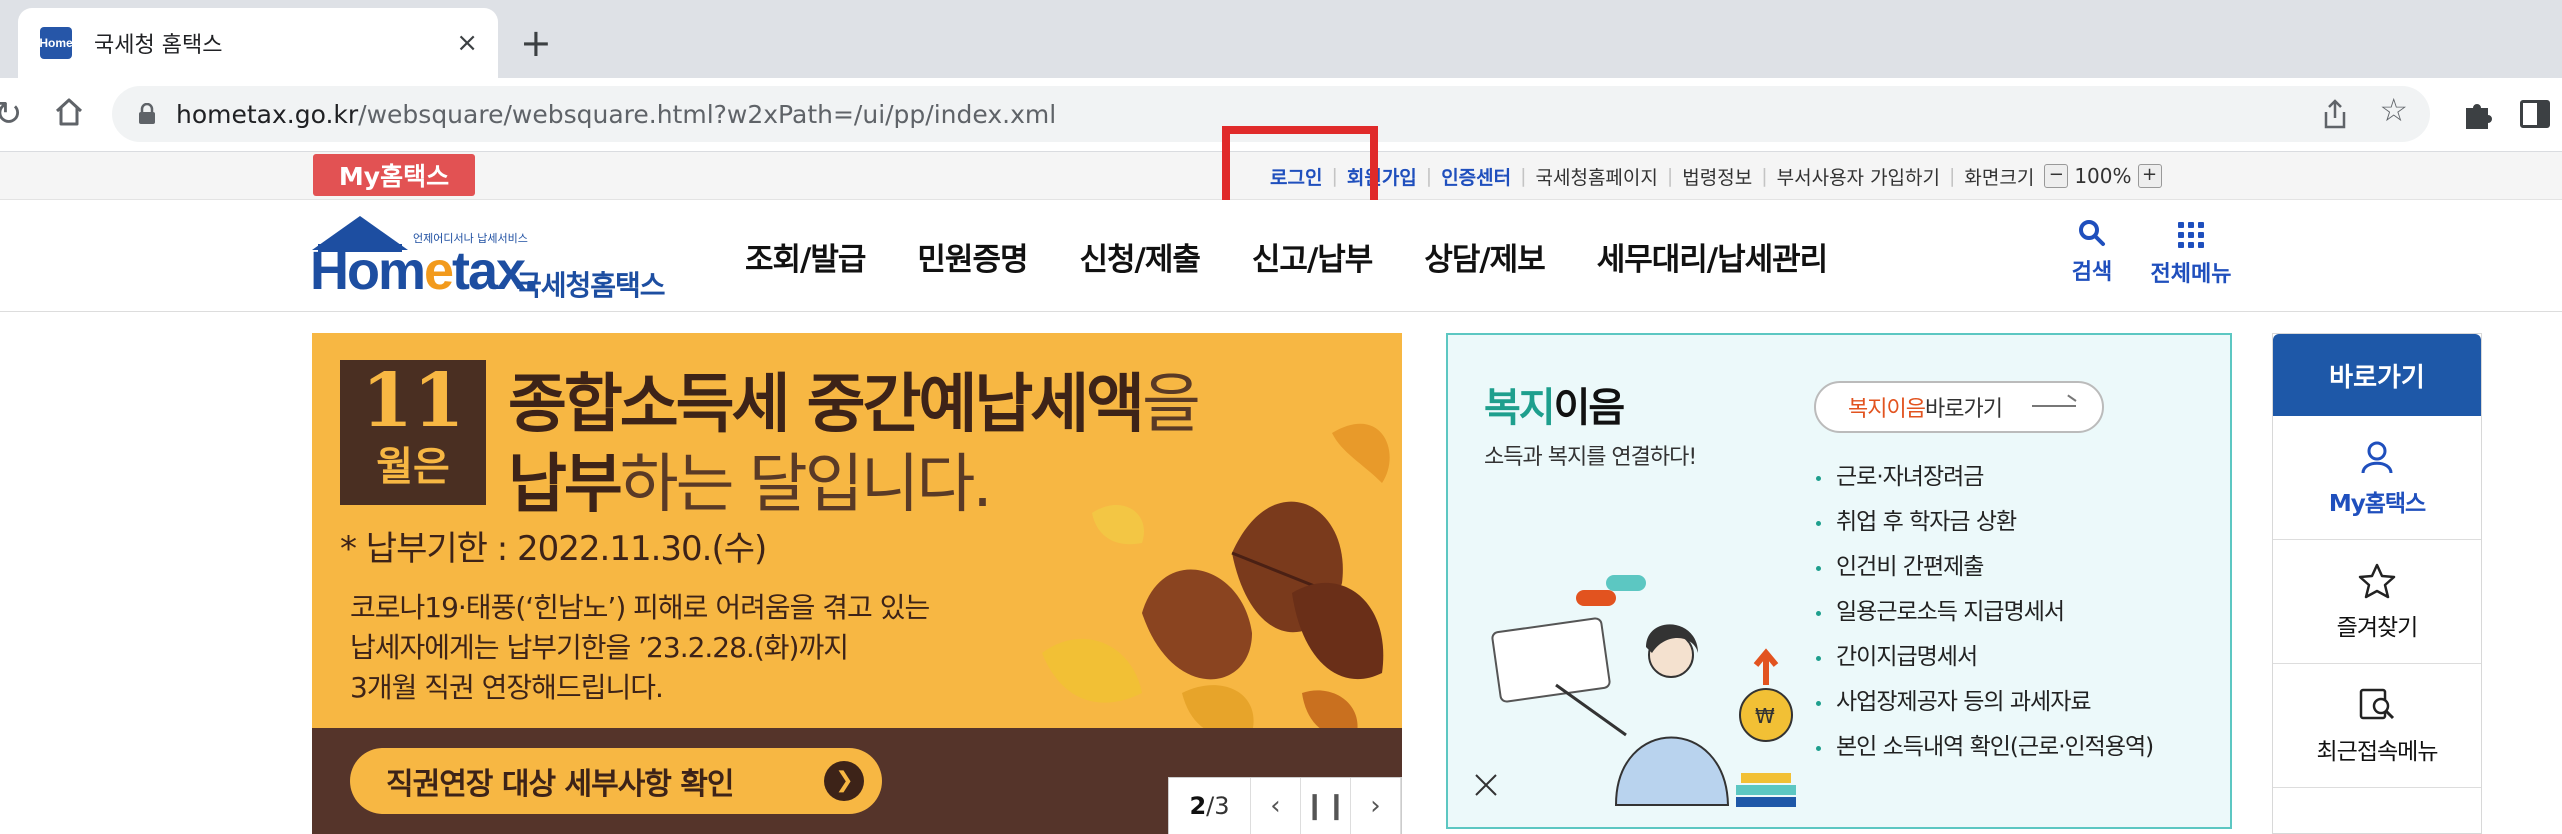 This screenshot has height=834, width=2562. What do you see at coordinates (2377, 627) in the screenshot?
I see `quick-item-label: 즐겨찾기` at bounding box center [2377, 627].